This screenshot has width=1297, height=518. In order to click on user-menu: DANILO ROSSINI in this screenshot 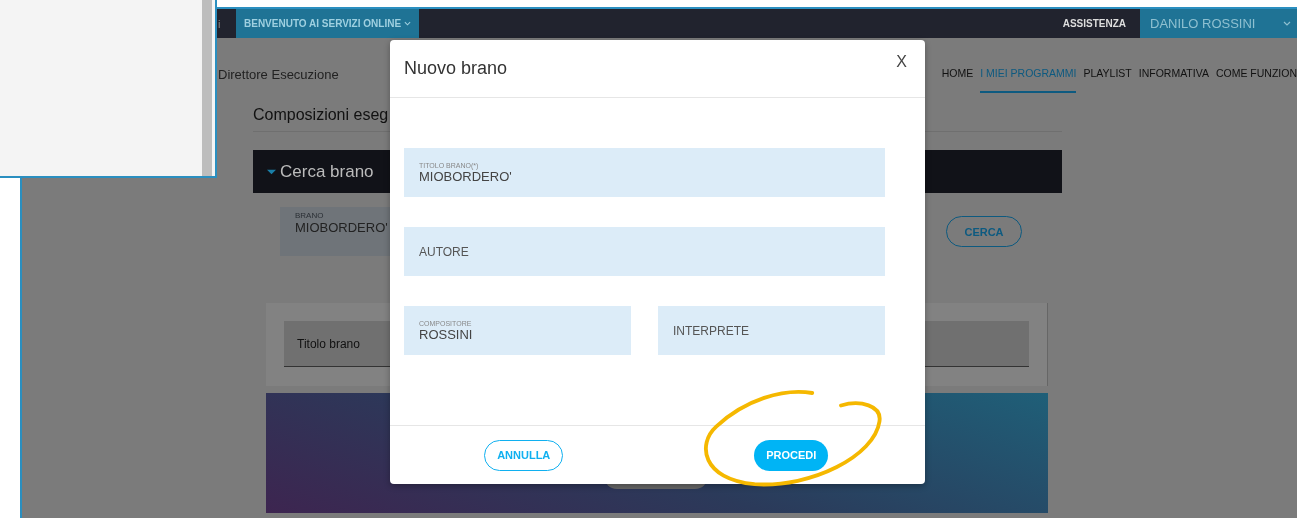, I will do `click(1218, 23)`.